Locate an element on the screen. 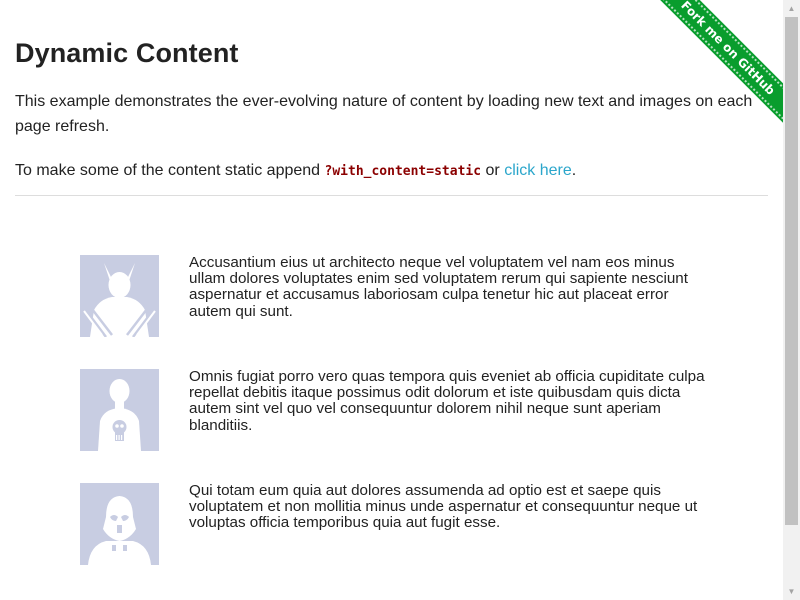 The width and height of the screenshot is (800, 600). scroll-up-arrow-icon: ▲ is located at coordinates (791, 8).